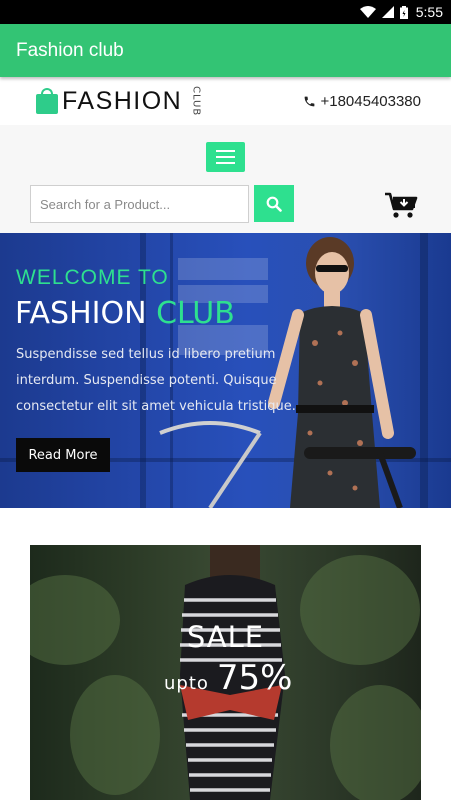 The image size is (451, 800). I want to click on hero-title: FASHION CLUB, so click(125, 313).